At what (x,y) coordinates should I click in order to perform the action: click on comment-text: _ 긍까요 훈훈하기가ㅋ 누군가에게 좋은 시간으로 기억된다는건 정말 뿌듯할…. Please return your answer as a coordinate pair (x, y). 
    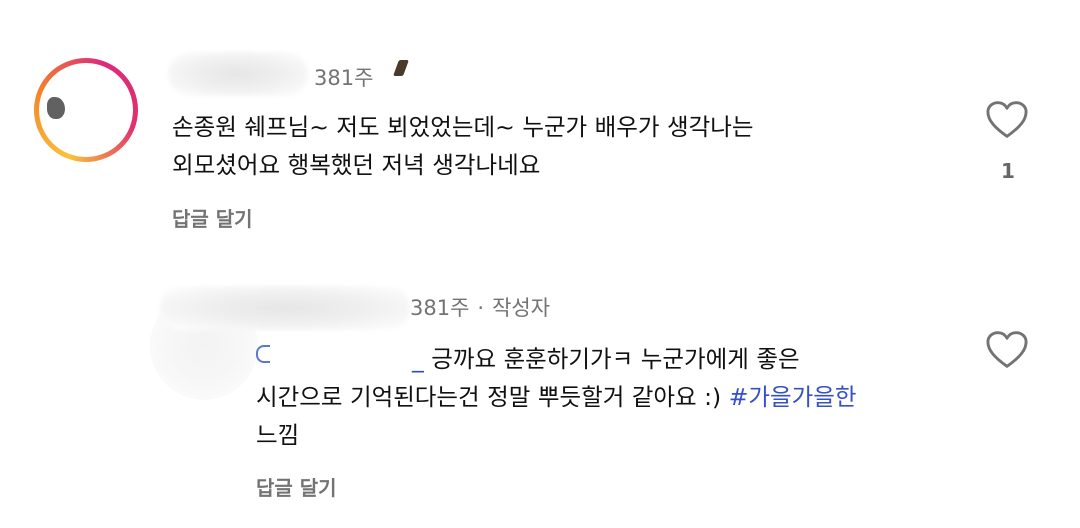
    Looking at the image, I should click on (556, 397).